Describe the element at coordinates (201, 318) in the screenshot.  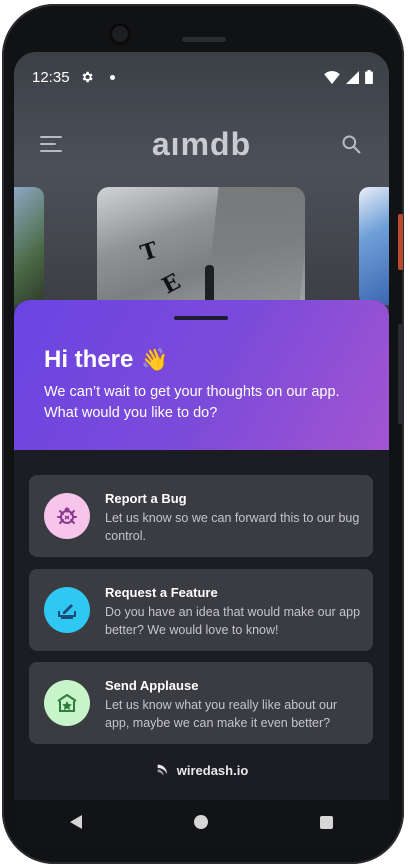
I see `drag-handle` at that location.